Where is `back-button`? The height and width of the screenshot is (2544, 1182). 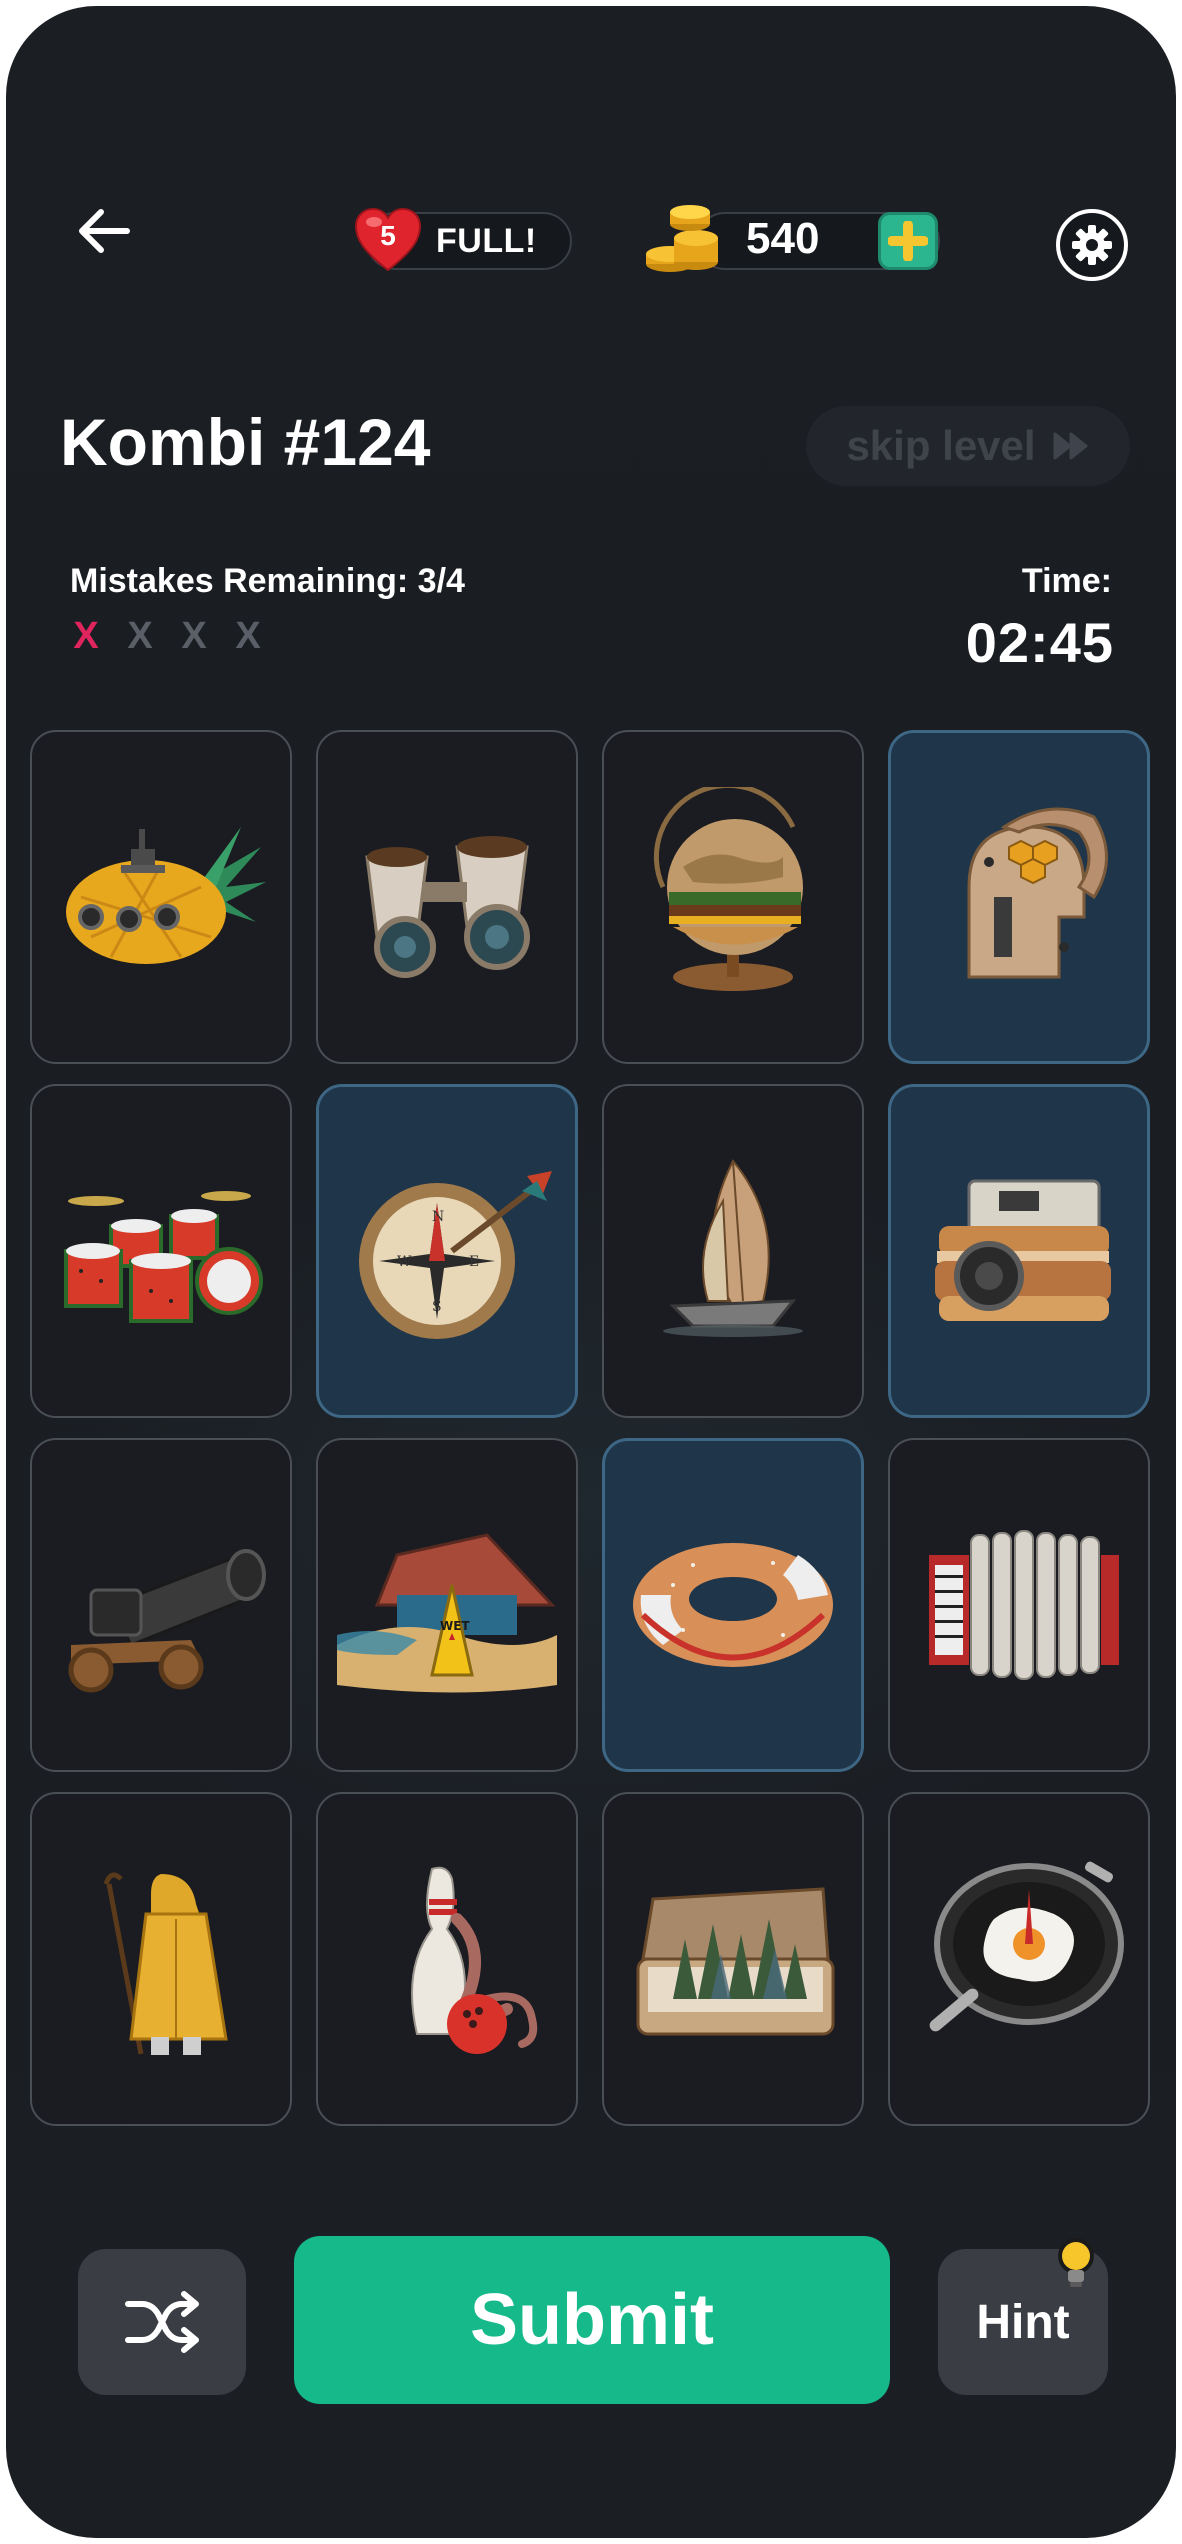 back-button is located at coordinates (103, 231).